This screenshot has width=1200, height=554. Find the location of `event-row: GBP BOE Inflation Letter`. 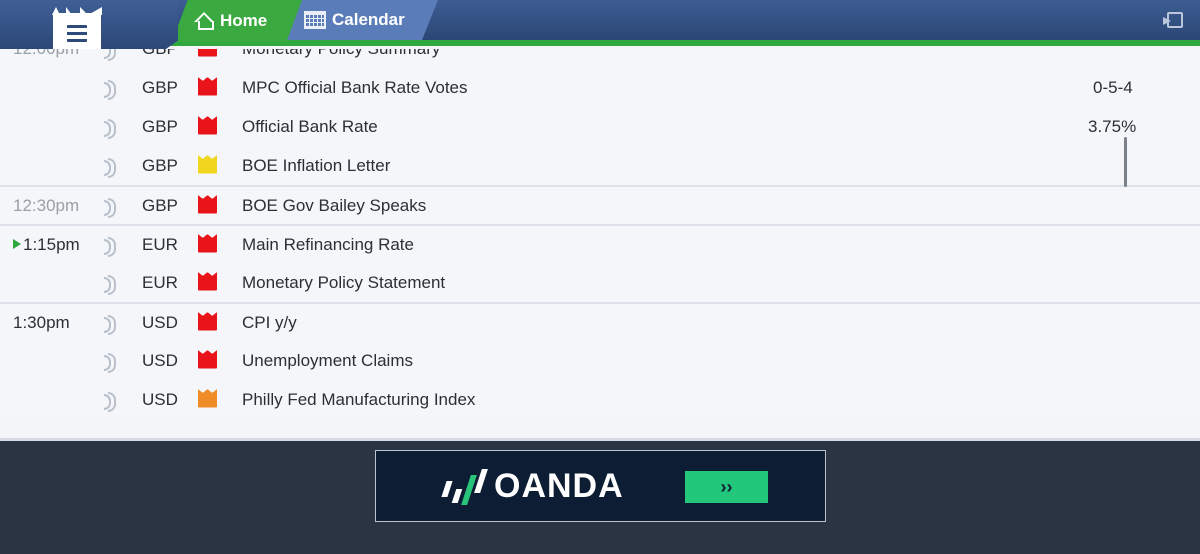

event-row: GBP BOE Inflation Letter is located at coordinates (600, 165).